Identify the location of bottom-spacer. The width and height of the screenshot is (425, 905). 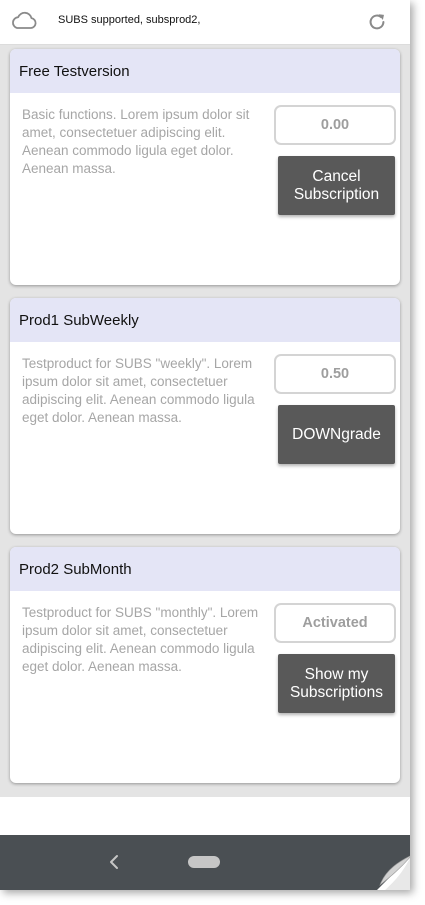
(205, 816).